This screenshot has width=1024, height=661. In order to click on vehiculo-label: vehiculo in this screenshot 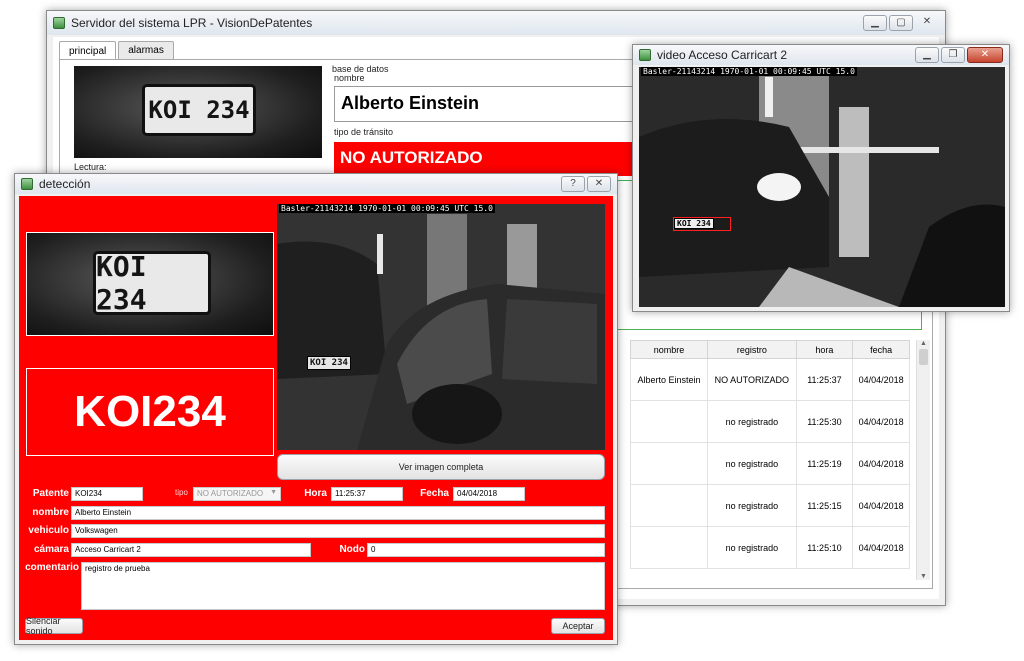, I will do `click(48, 530)`.